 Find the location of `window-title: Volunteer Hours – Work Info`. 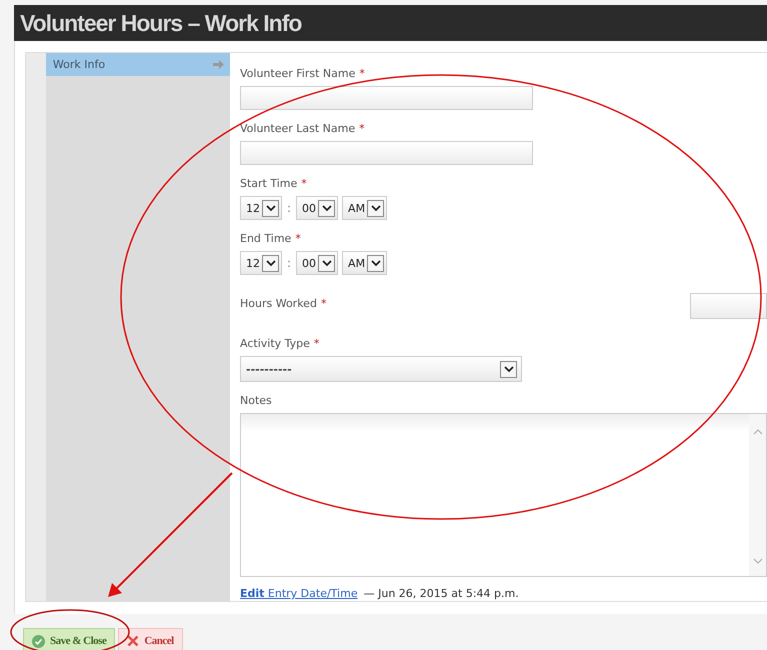

window-title: Volunteer Hours – Work Info is located at coordinates (161, 23).